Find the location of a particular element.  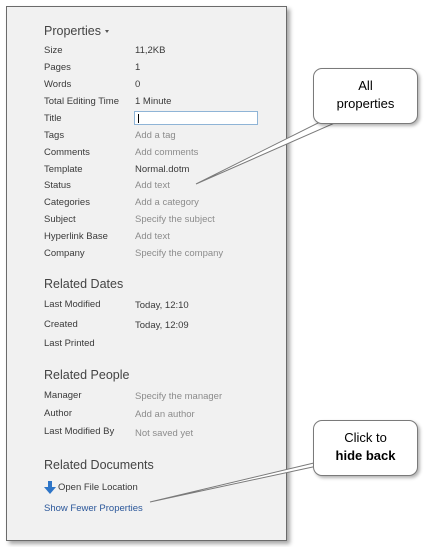

hyperlink-base-label: Hyperlink Base is located at coordinates (76, 236).